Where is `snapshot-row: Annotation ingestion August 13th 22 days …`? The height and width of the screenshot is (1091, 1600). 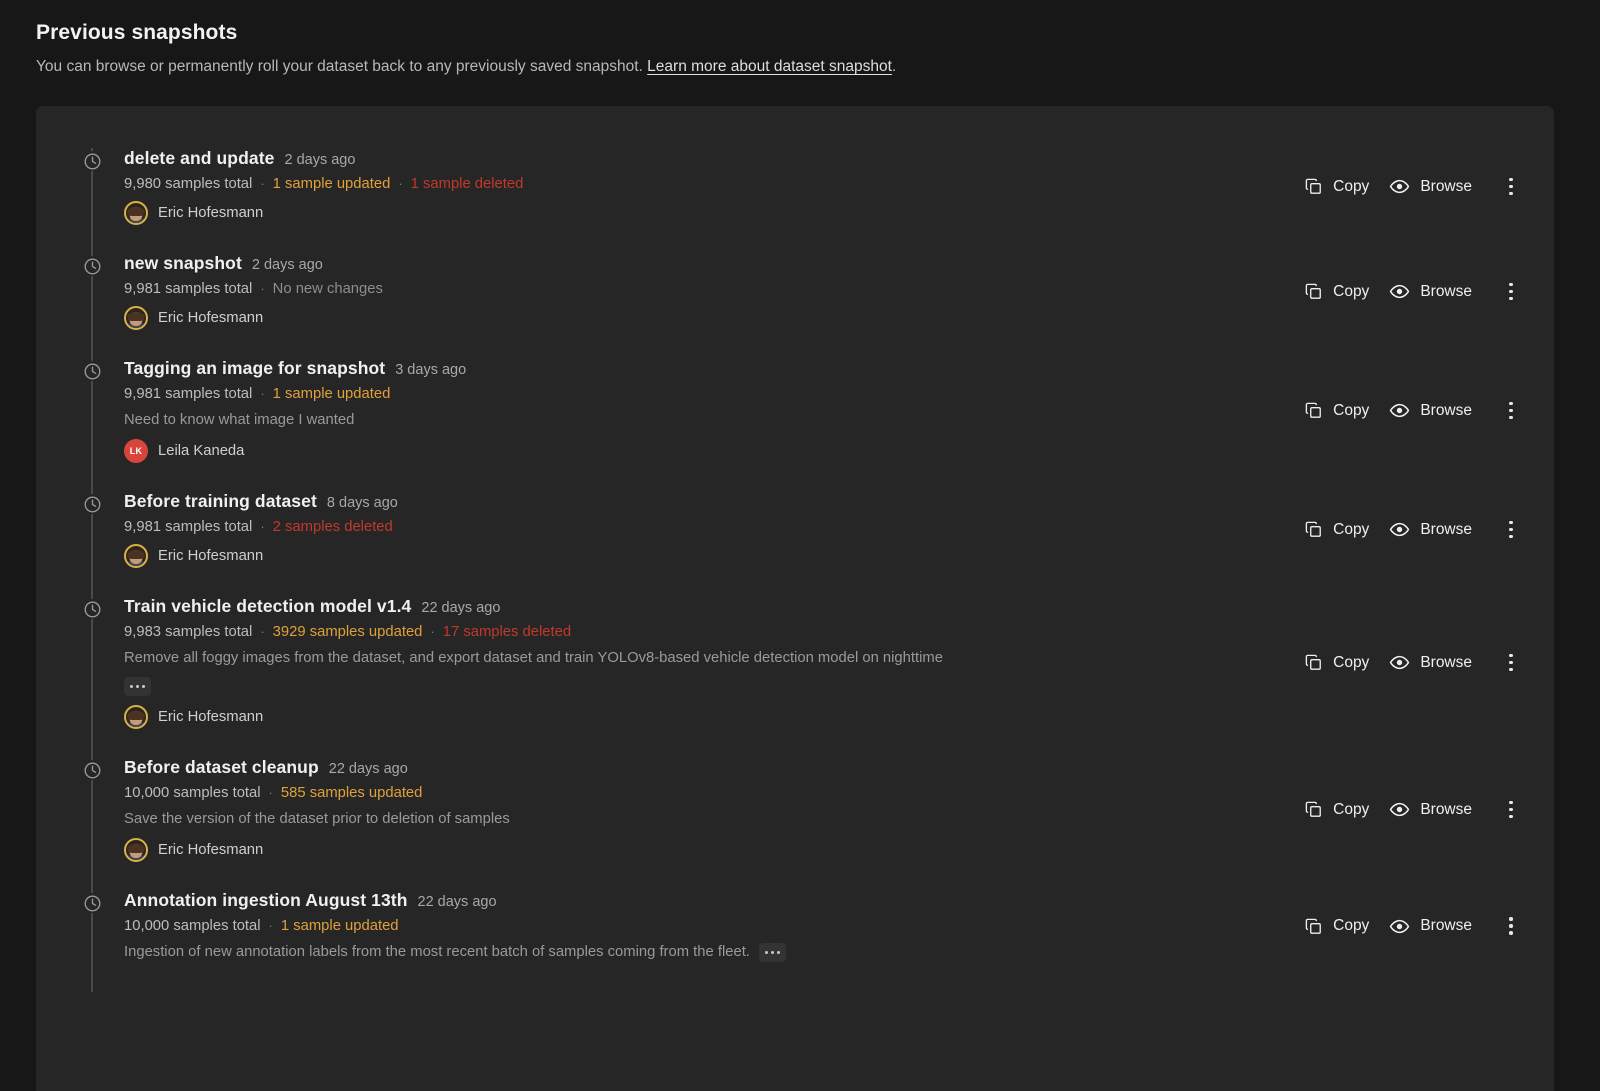 snapshot-row: Annotation ingestion August 13th 22 days … is located at coordinates (795, 934).